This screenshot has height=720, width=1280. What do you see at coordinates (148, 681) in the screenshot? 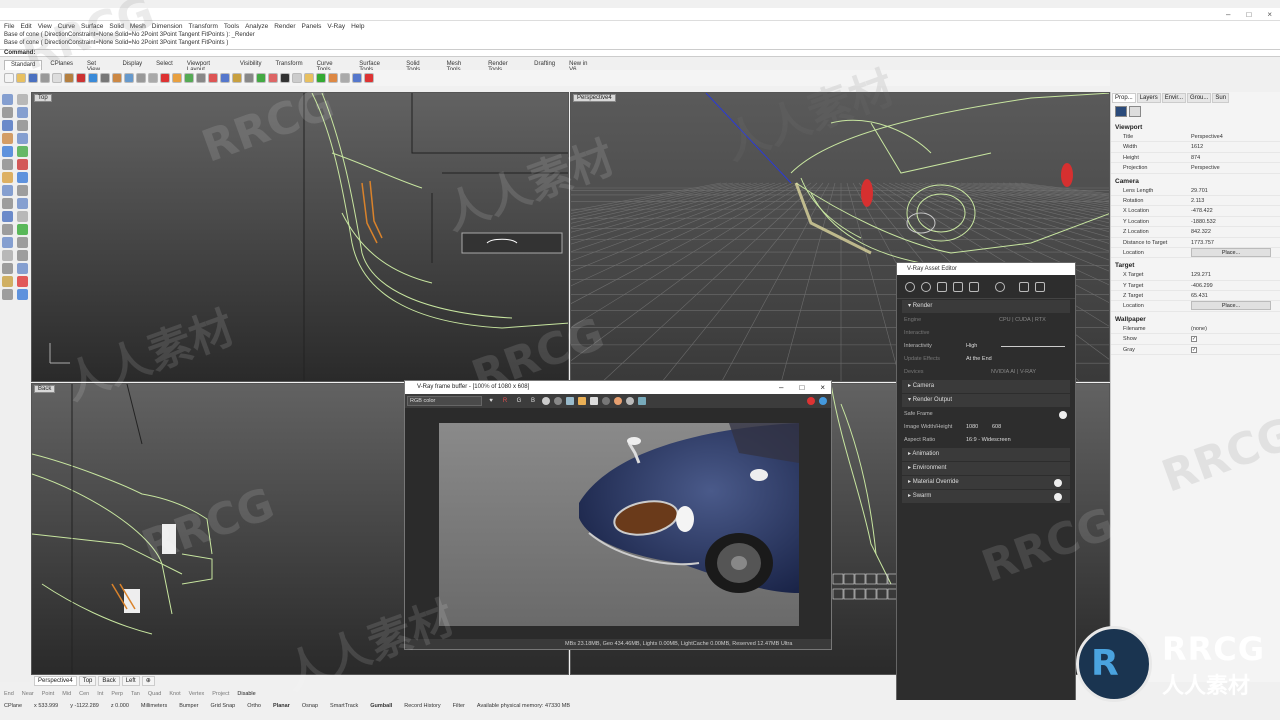
I see `add-viewtab-icon: ⊕` at bounding box center [148, 681].